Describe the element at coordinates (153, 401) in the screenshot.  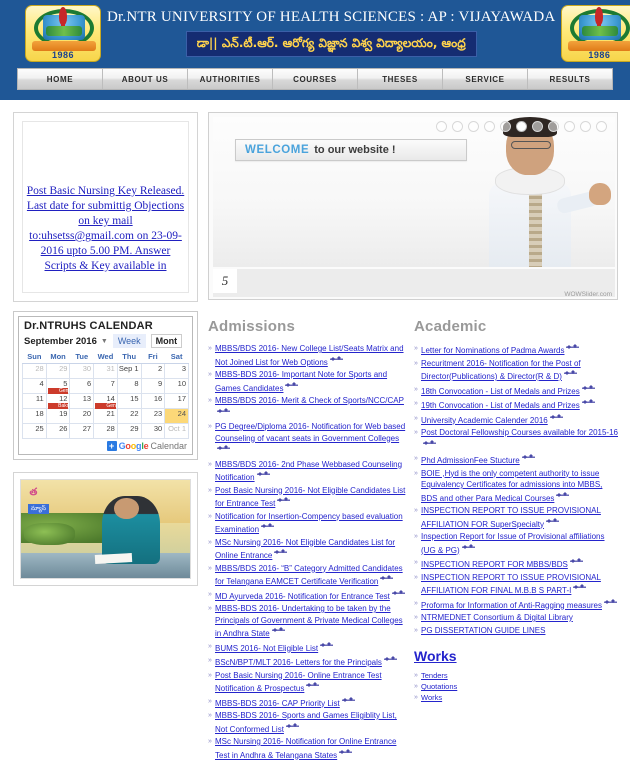
I see `calendar-day-cell: 16` at that location.